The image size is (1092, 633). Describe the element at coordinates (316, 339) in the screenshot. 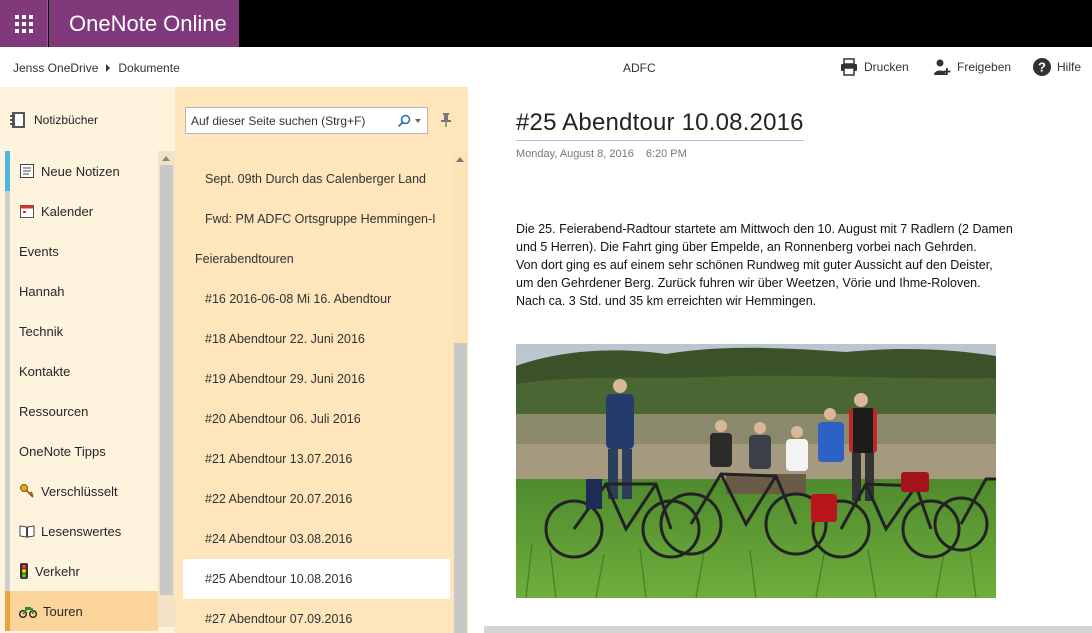

I see `page-item: #18 Abendtour 22. Juni 2016` at that location.